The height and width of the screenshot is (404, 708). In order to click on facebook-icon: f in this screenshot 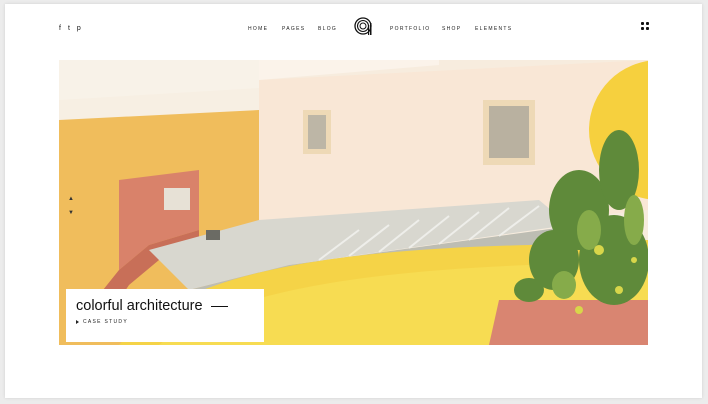, I will do `click(60, 28)`.